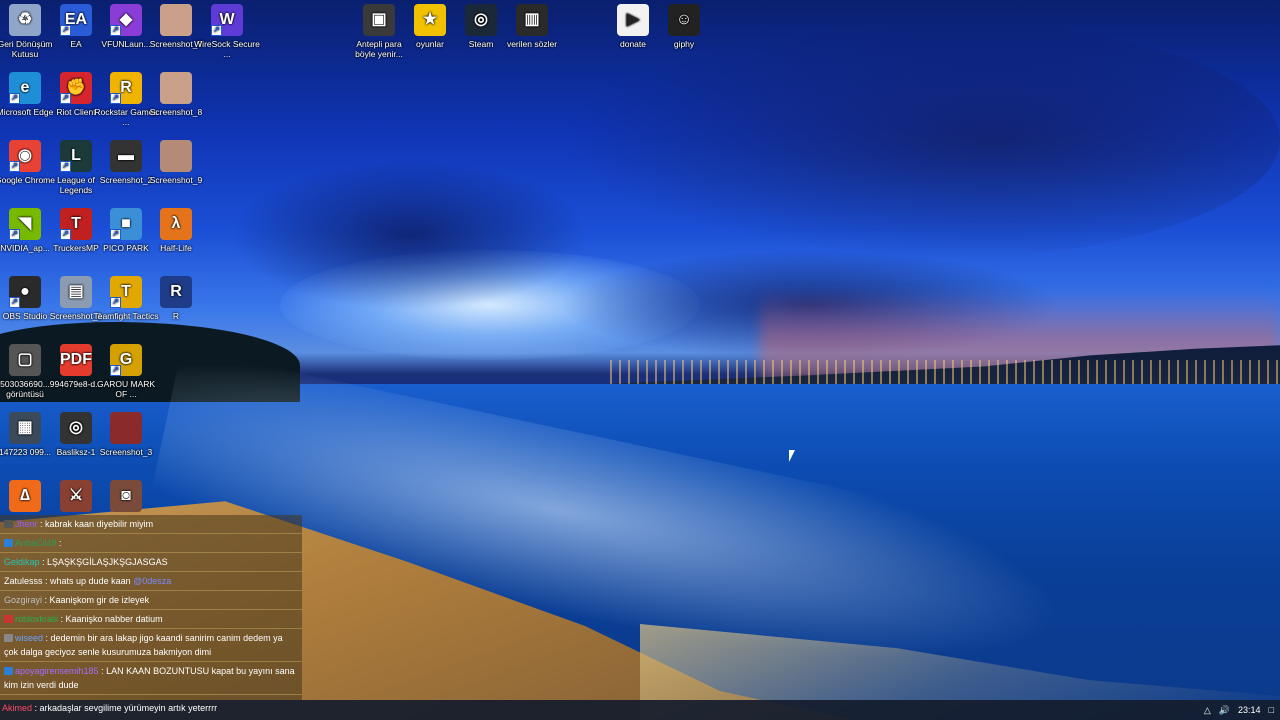 The image size is (1280, 720). What do you see at coordinates (57, 671) in the screenshot?
I see `chat-username: apoyagirensemih185` at bounding box center [57, 671].